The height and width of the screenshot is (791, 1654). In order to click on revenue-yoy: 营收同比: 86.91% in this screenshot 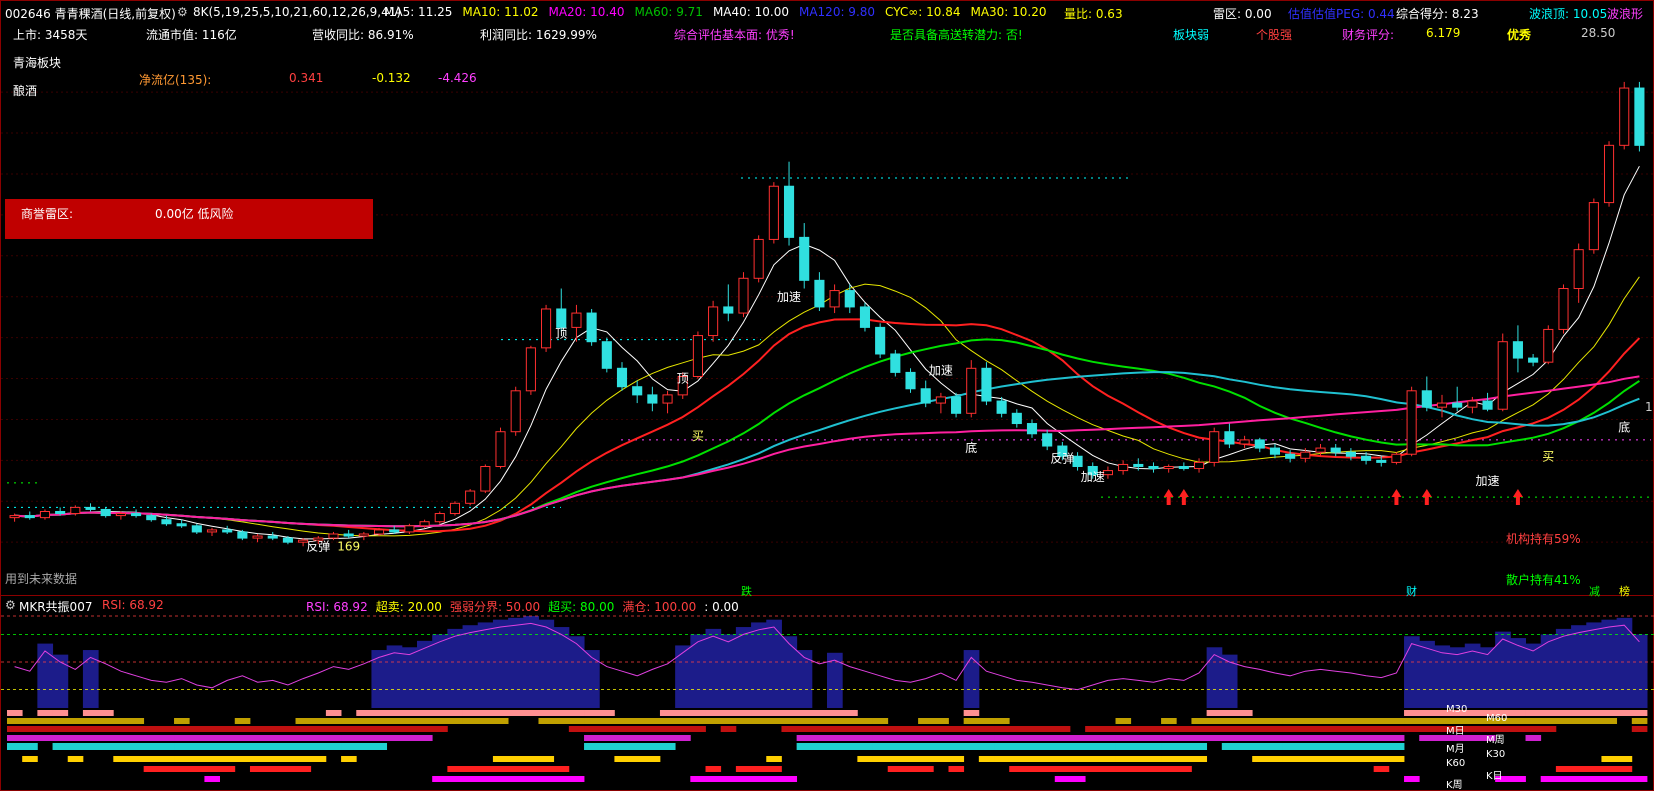, I will do `click(363, 35)`.